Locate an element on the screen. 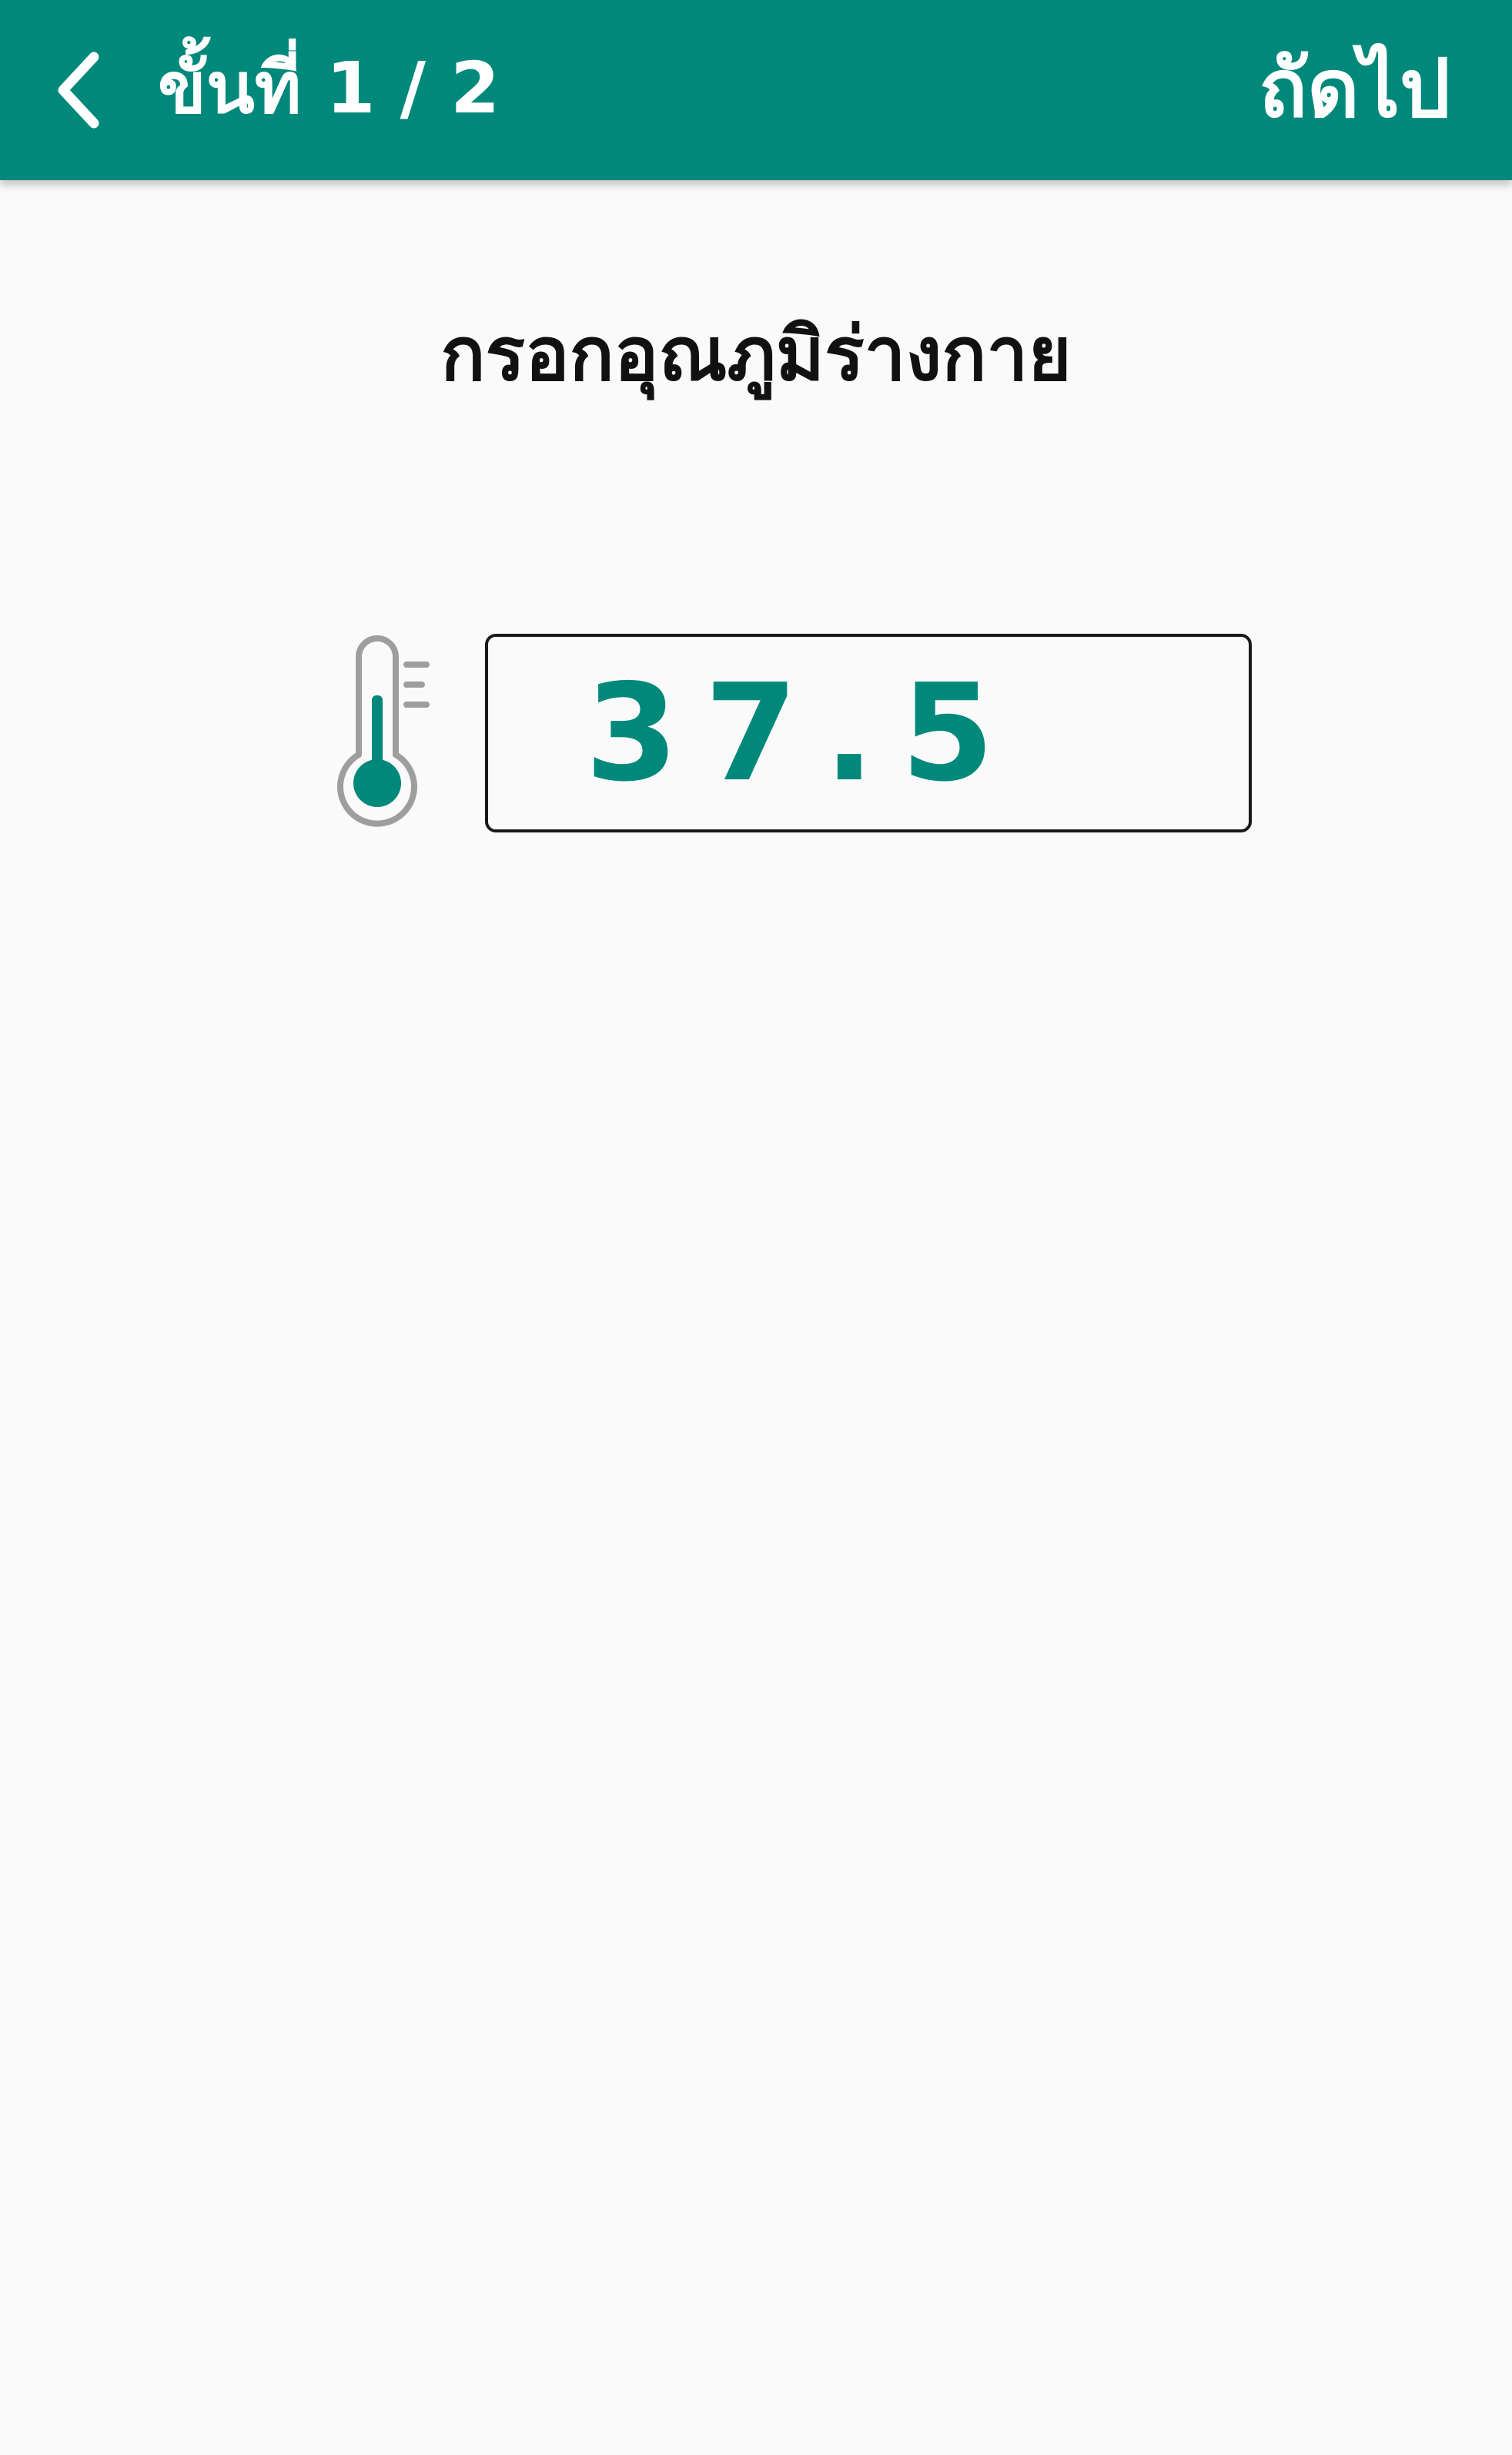 The width and height of the screenshot is (1512, 2455). chevron-left-icon is located at coordinates (78, 91).